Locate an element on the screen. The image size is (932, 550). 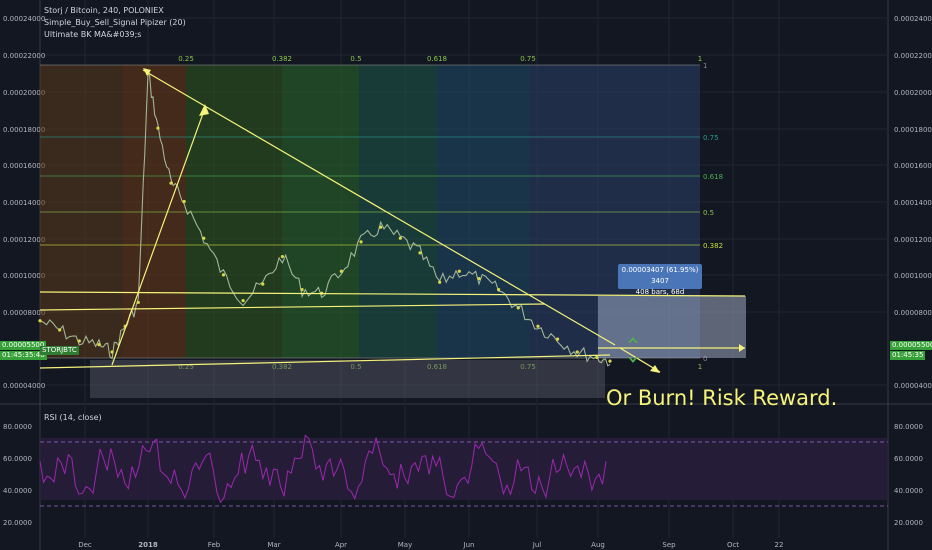
price-tick-label-left: 0.00022000 is located at coordinates (24, 56).